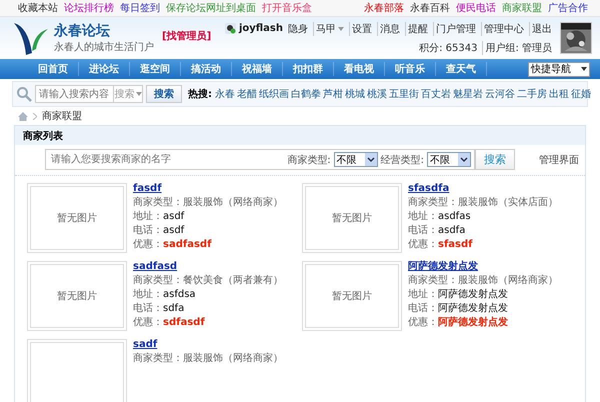 Image resolution: width=600 pixels, height=402 pixels. What do you see at coordinates (43, 135) in the screenshot?
I see `panel-title: 商家列表` at bounding box center [43, 135].